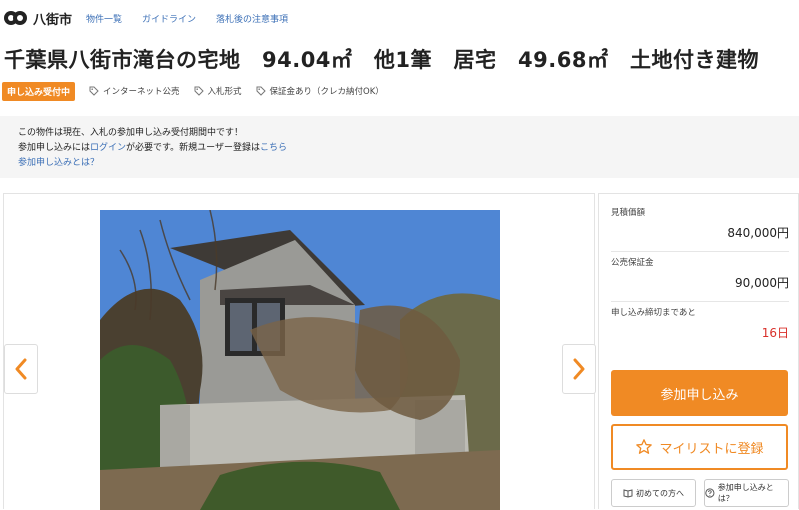 The width and height of the screenshot is (799, 510). Describe the element at coordinates (399, 18) in the screenshot. I see `top-nav: 八街市 物件一覧 ガイドライン 落札後の注意事項` at that location.